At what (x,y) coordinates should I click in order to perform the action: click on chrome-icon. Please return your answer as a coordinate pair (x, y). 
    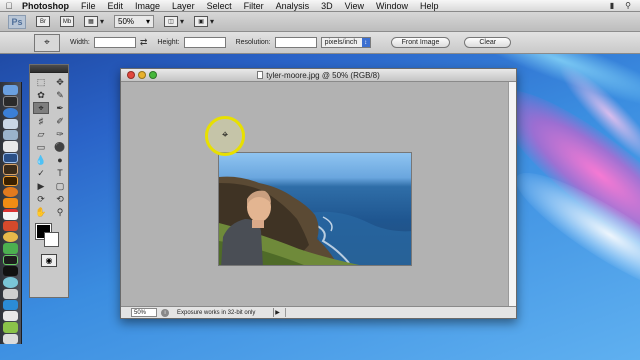
    Looking at the image, I should click on (10, 237).